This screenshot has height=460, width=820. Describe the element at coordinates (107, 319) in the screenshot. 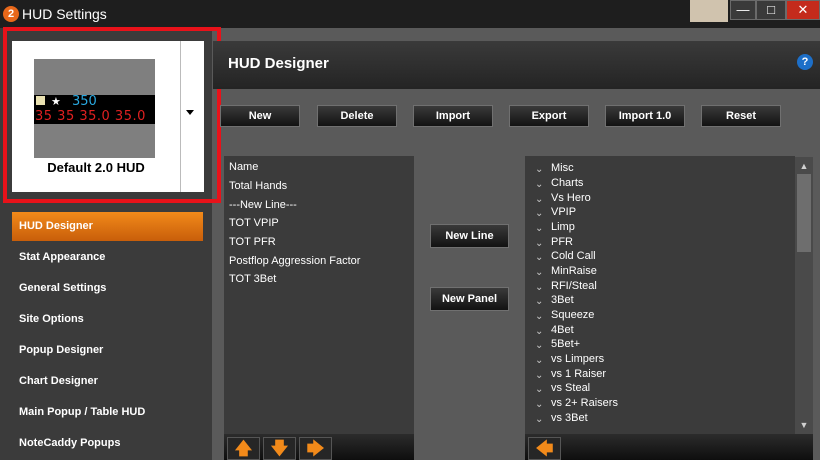

I see `sidebar-item-site-options: Site Options` at that location.